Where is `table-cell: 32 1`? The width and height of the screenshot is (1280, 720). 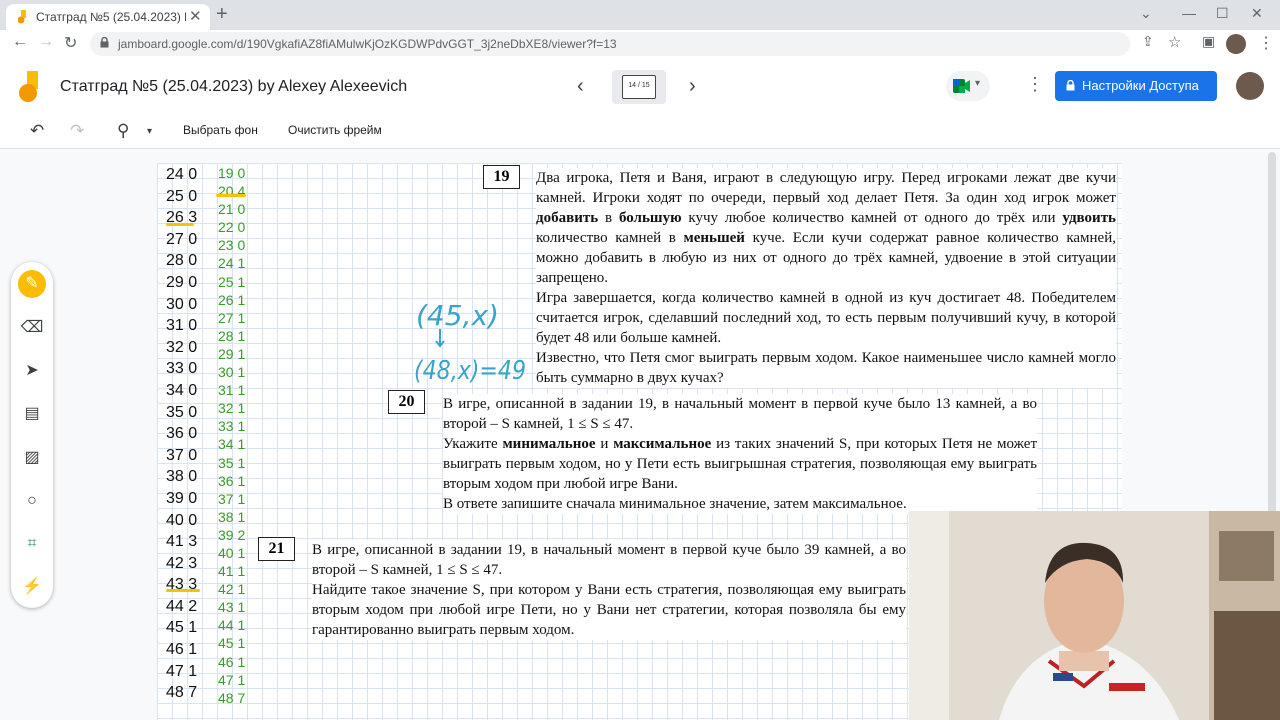
table-cell: 32 1 is located at coordinates (232, 408).